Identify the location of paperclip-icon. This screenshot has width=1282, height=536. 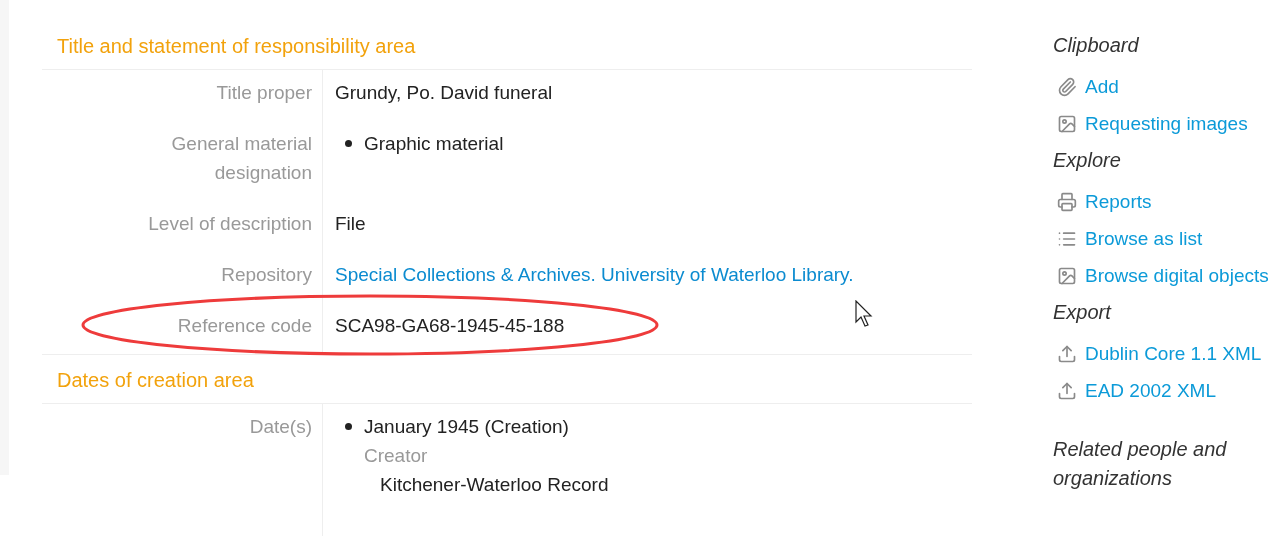
(1067, 86).